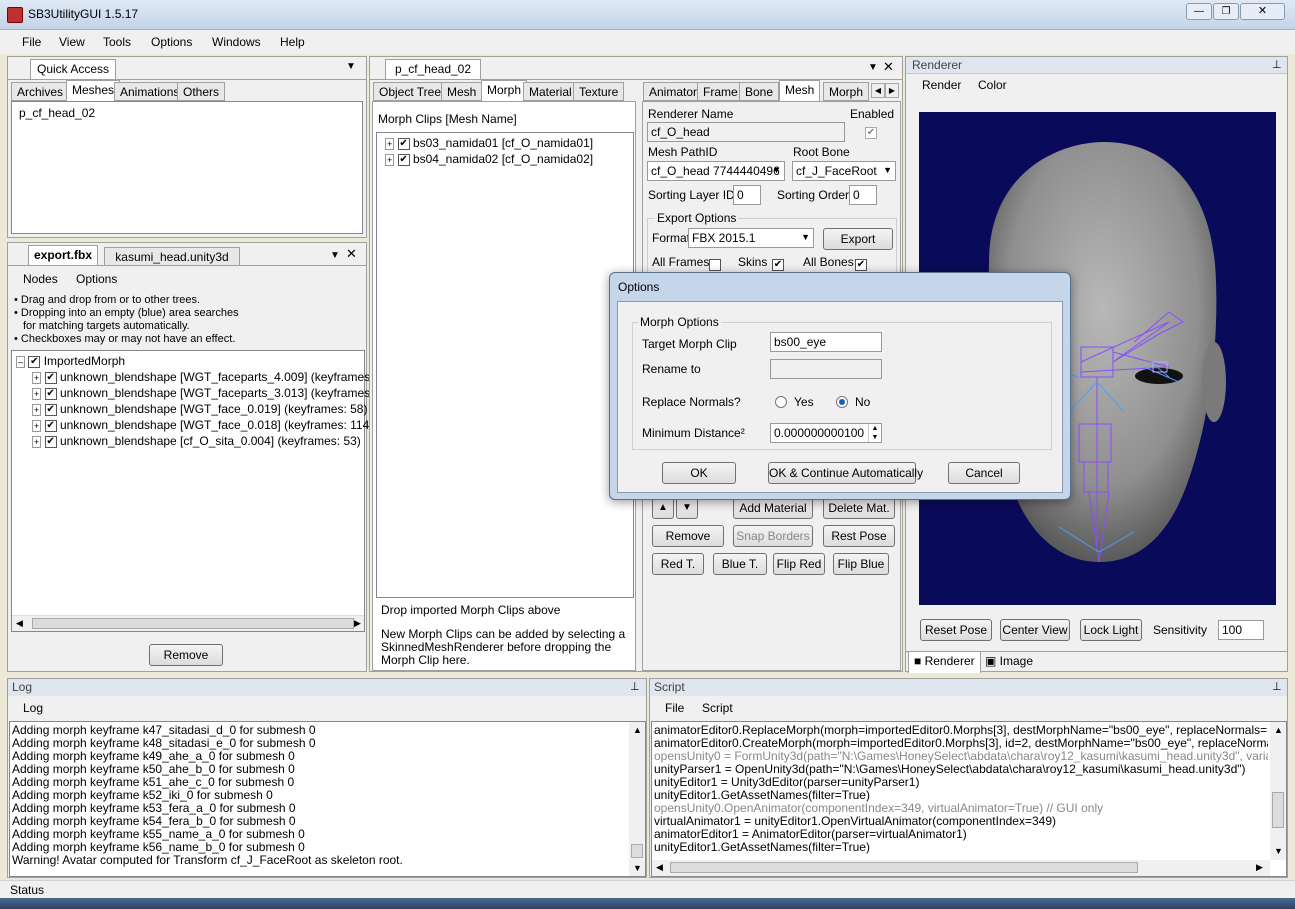 The width and height of the screenshot is (1295, 909). Describe the element at coordinates (410, 91) in the screenshot. I see `tab-object-tree: Object Tree` at that location.